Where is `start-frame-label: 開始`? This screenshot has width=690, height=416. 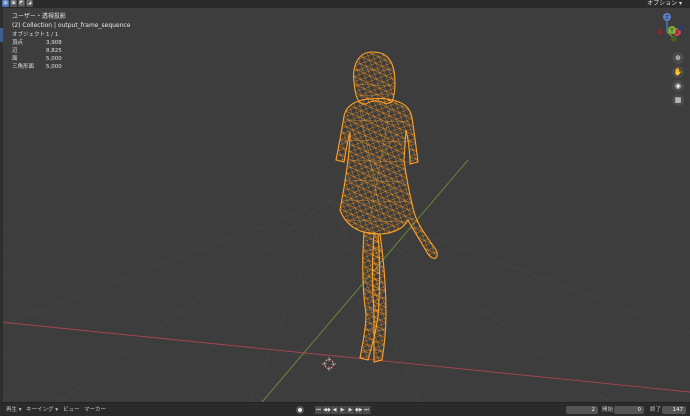
start-frame-label: 開始 is located at coordinates (608, 410).